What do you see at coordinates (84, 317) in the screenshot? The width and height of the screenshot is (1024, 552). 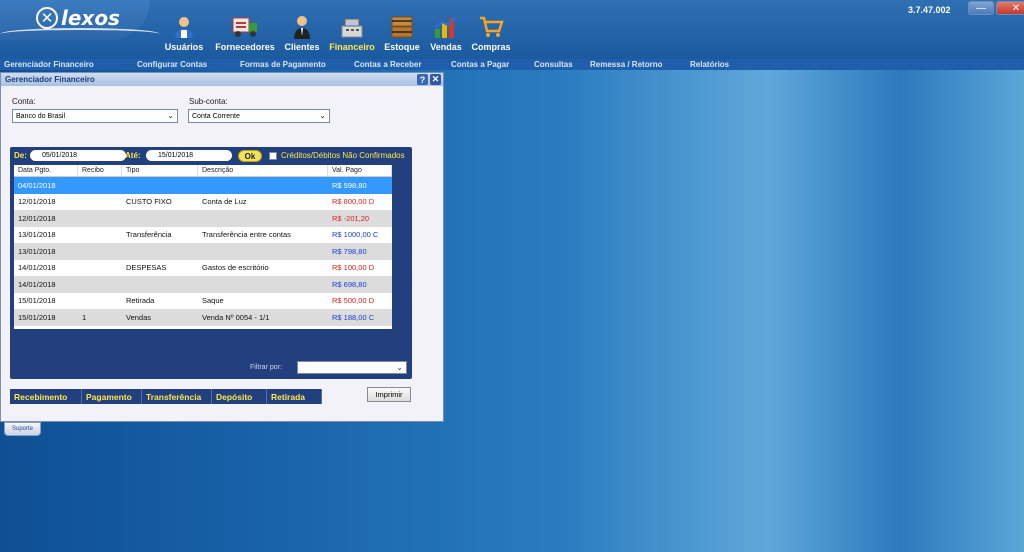 I see `cell-recibo: 1` at bounding box center [84, 317].